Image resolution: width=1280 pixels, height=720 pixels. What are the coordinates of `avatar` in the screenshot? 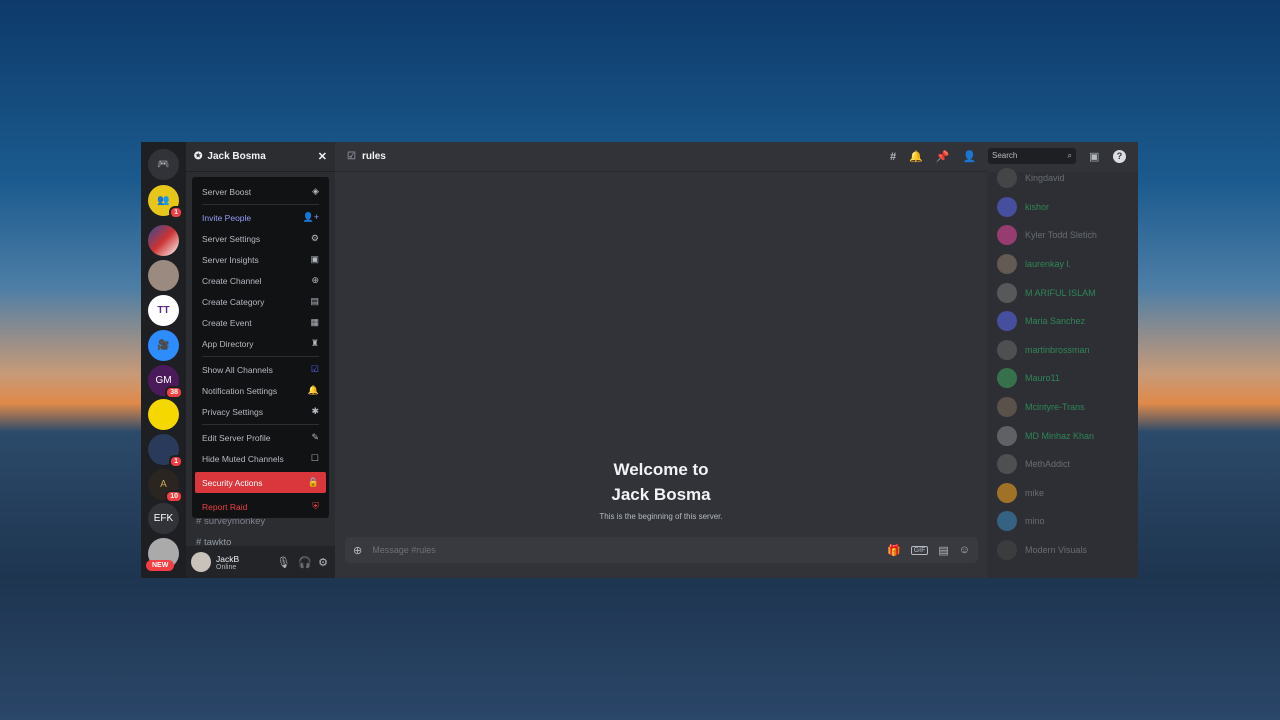 It's located at (201, 562).